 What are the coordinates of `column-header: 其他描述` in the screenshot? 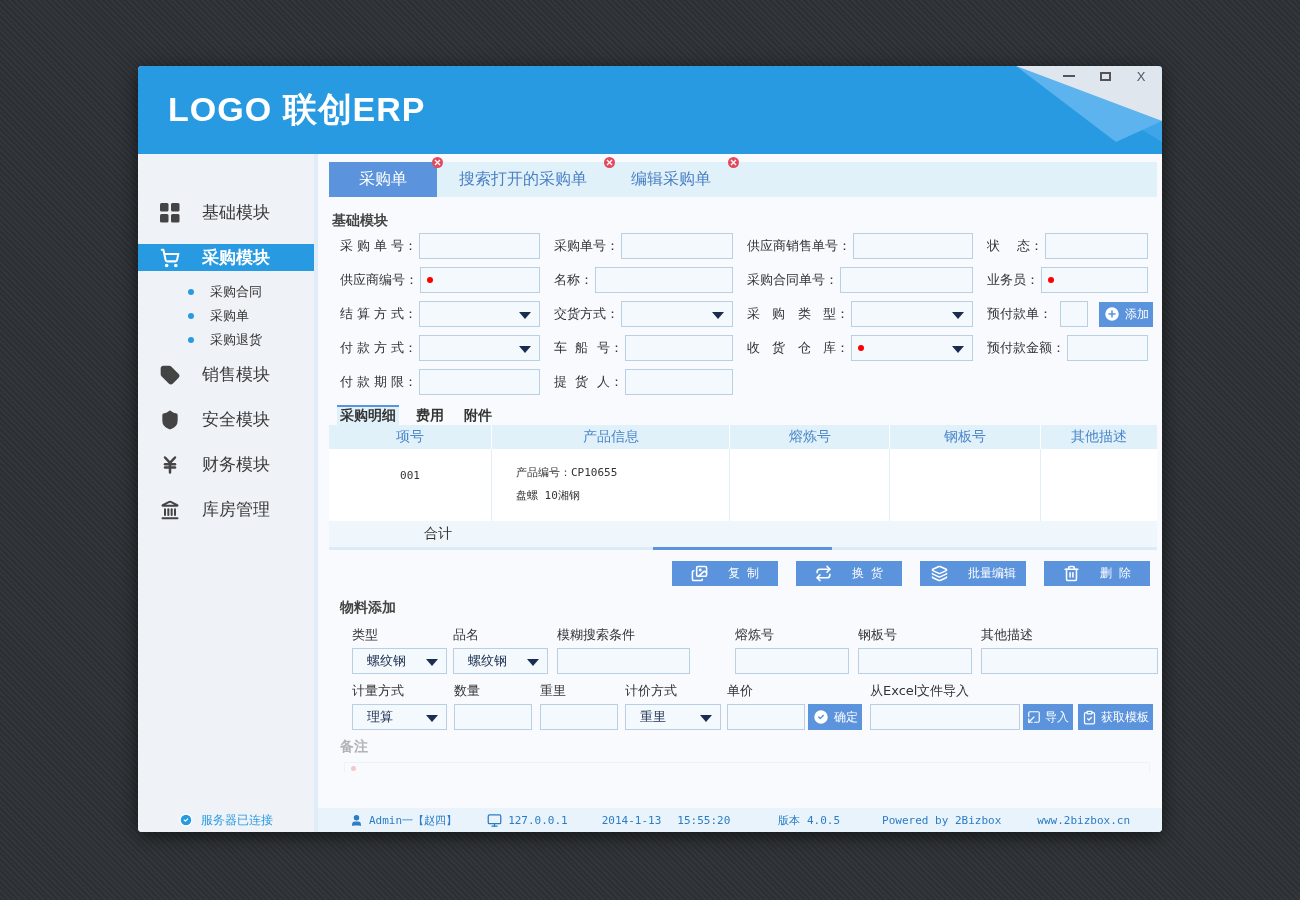 It's located at (1098, 437).